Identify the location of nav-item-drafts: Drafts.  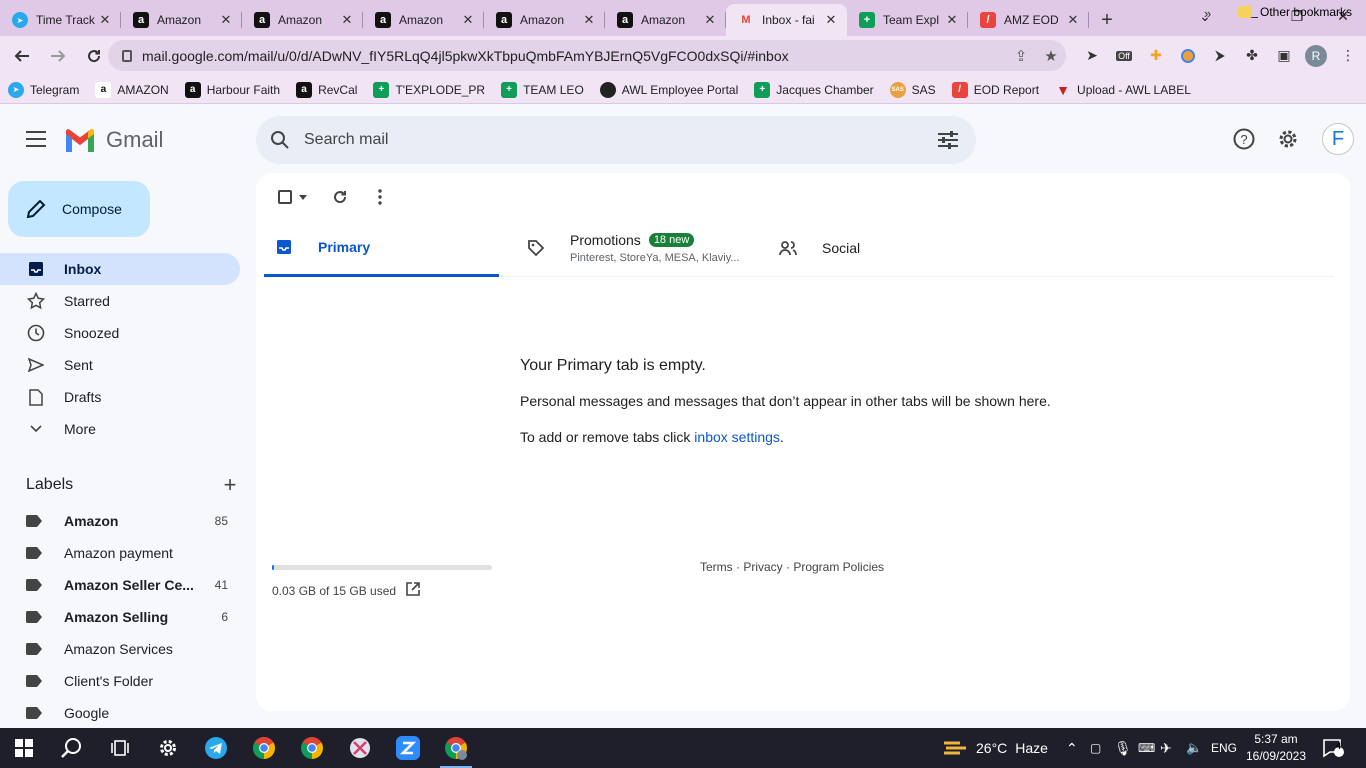
(120, 397).